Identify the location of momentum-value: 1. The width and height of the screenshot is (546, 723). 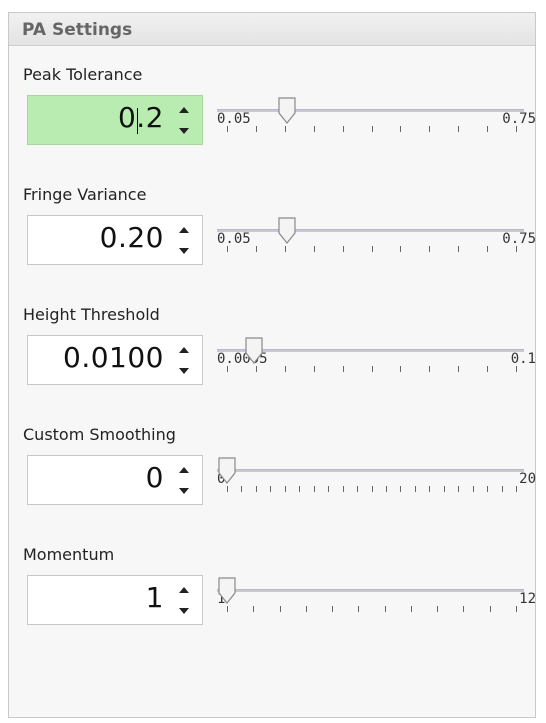
(155, 597).